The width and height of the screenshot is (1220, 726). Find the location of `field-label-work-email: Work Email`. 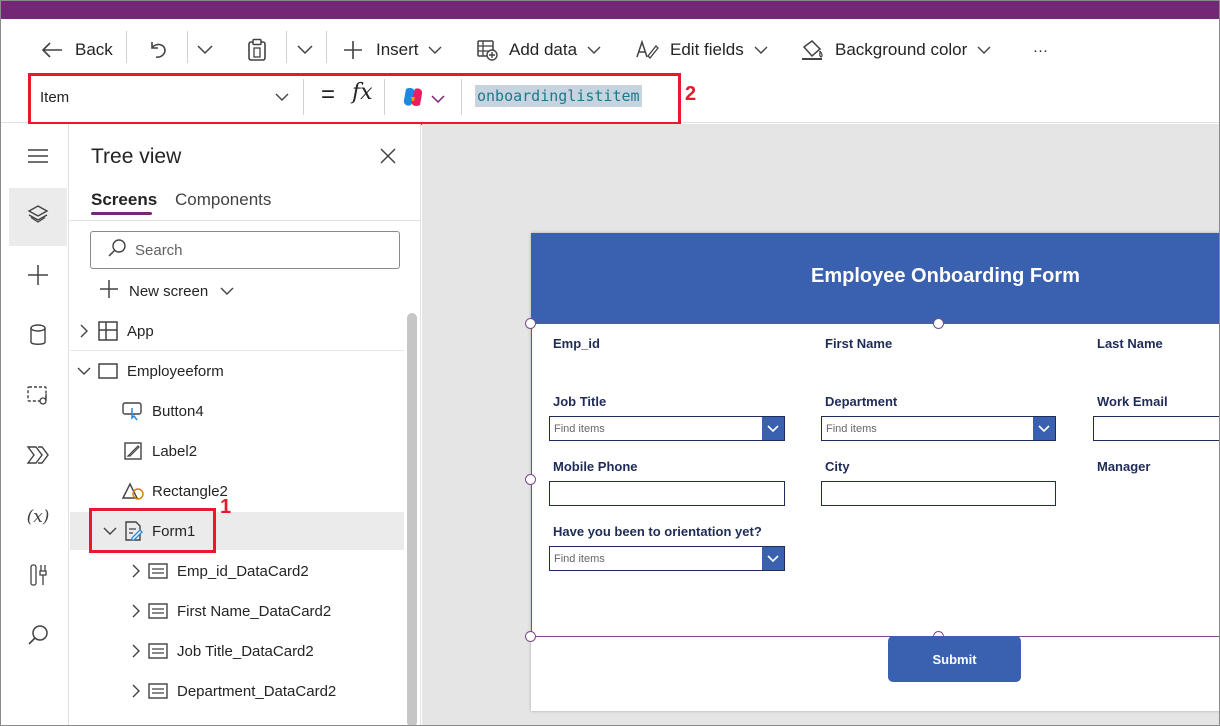

field-label-work-email: Work Email is located at coordinates (1132, 401).